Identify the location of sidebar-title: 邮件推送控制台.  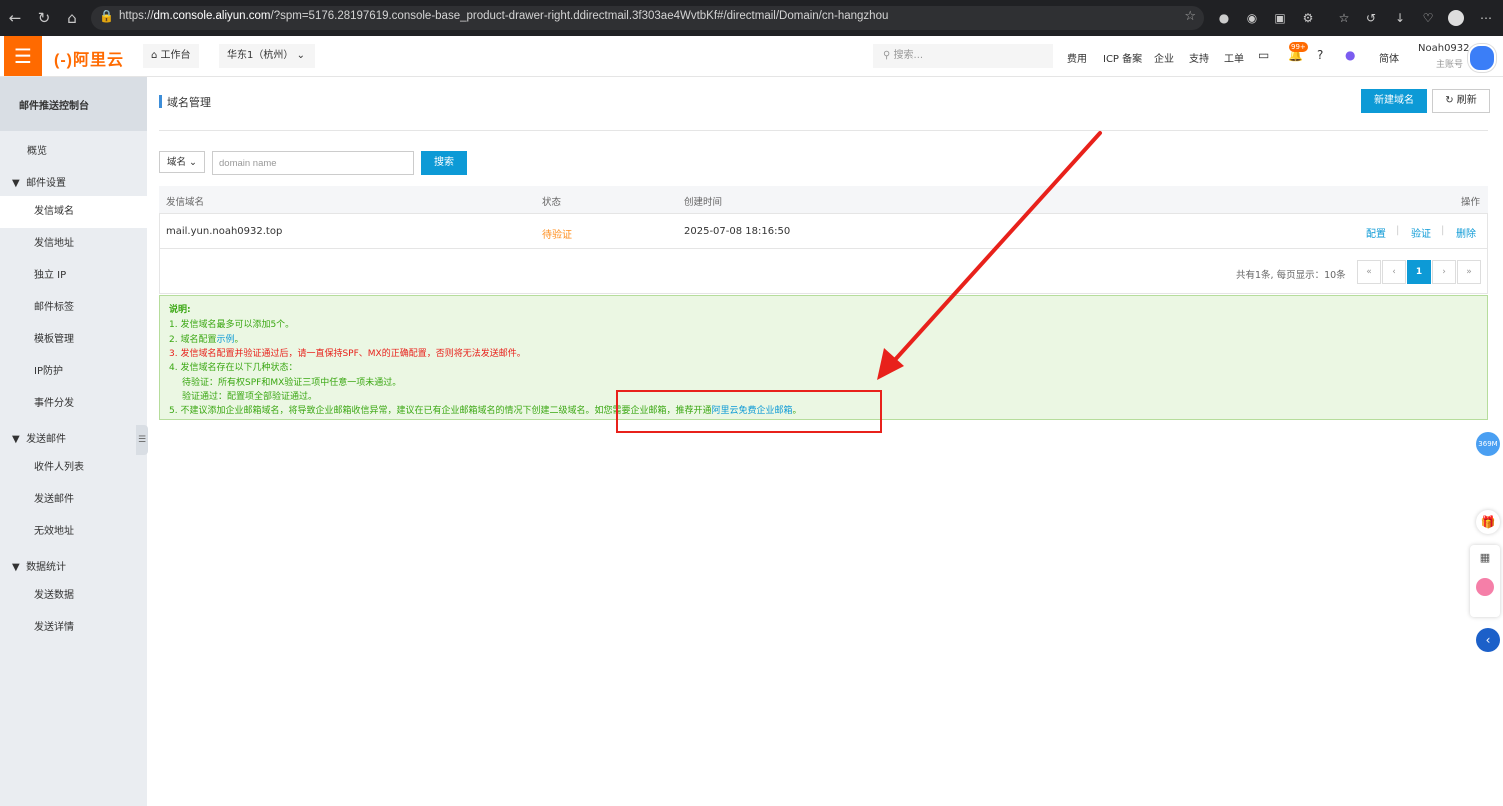
(54, 106).